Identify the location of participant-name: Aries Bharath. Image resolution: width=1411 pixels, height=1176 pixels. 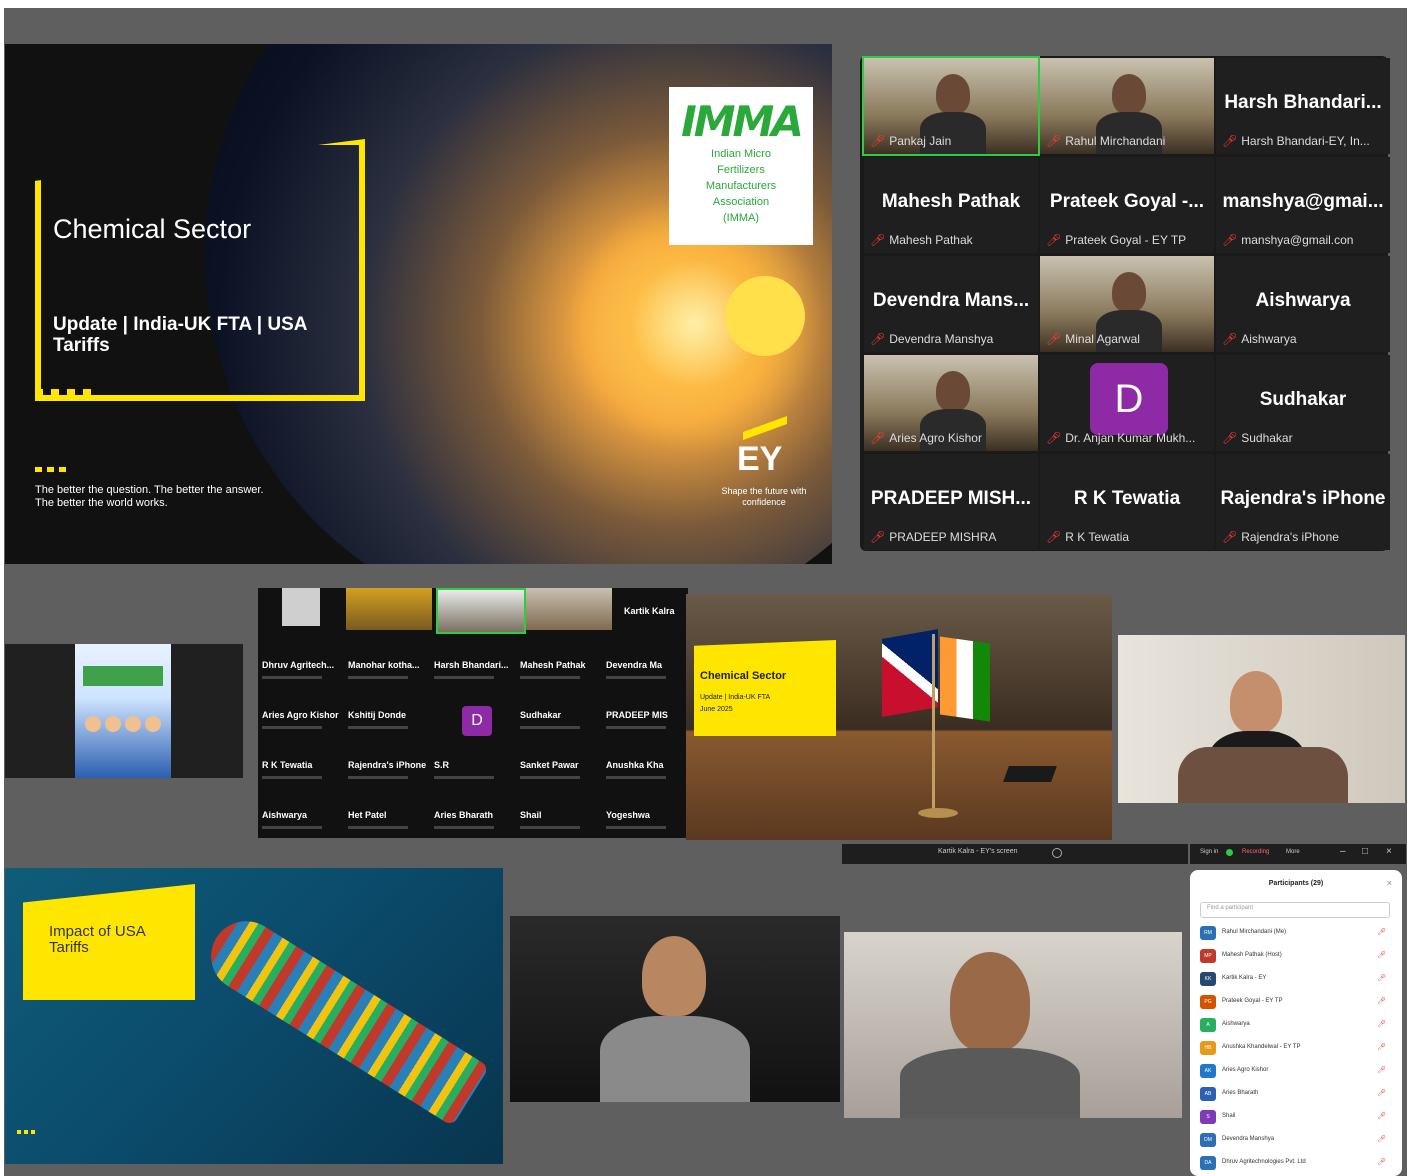
(1240, 1093).